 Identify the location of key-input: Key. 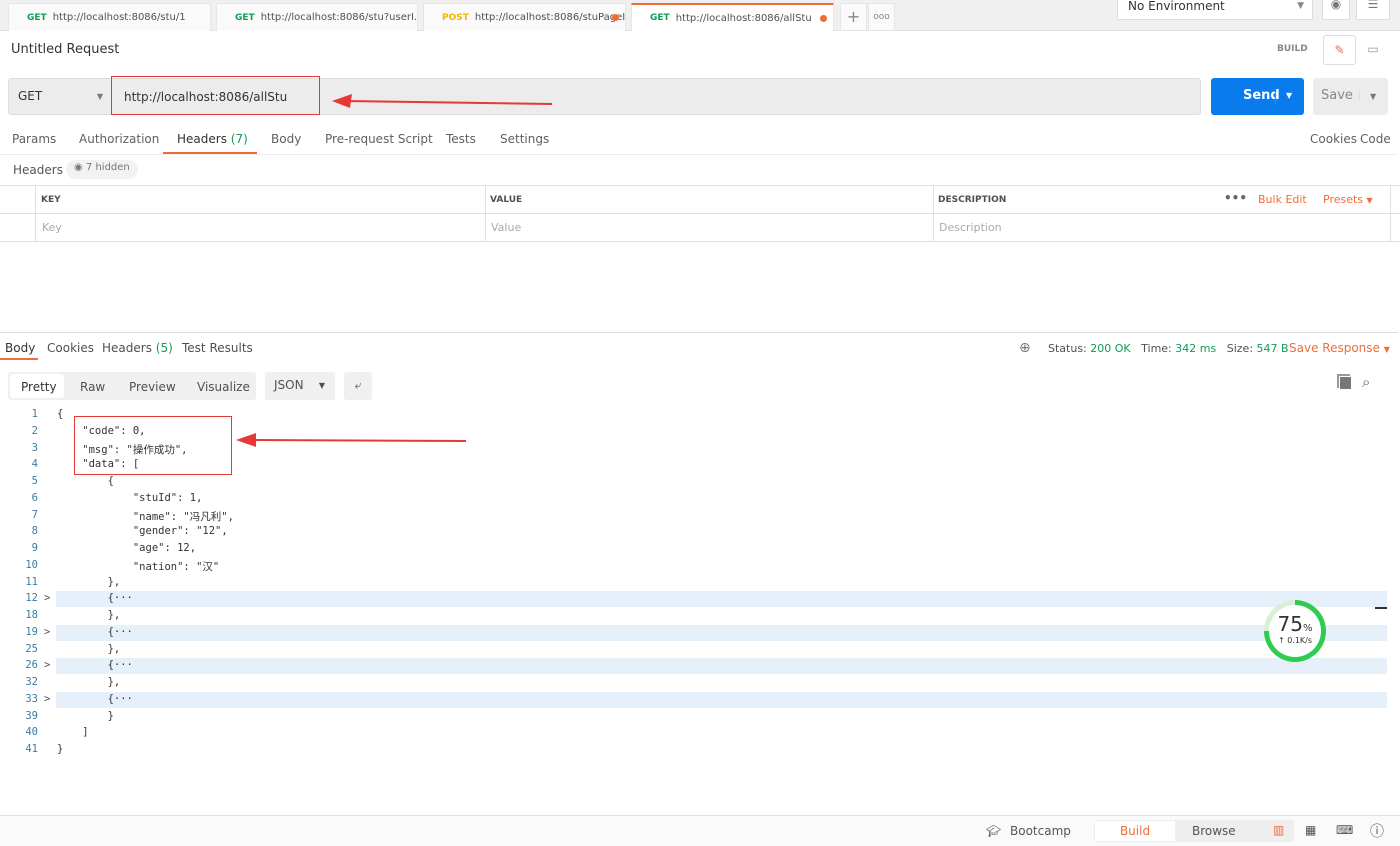
(52, 227).